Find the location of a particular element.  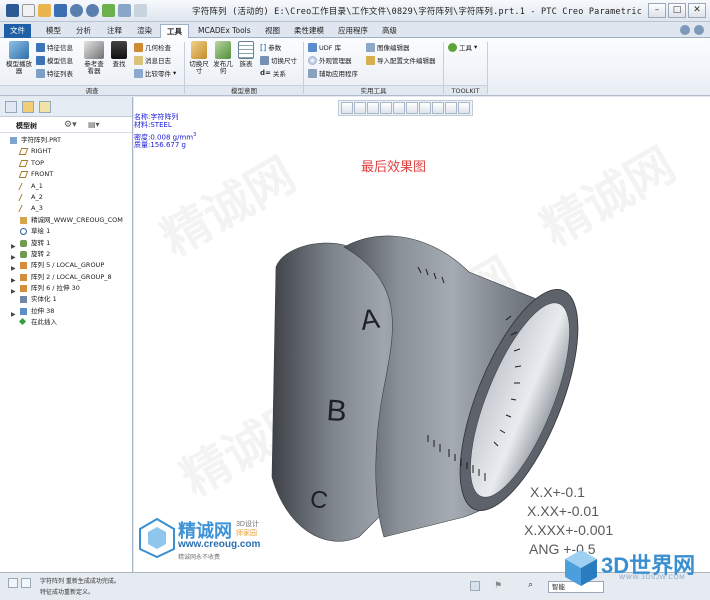

tab-file: 文件 is located at coordinates (17, 31).